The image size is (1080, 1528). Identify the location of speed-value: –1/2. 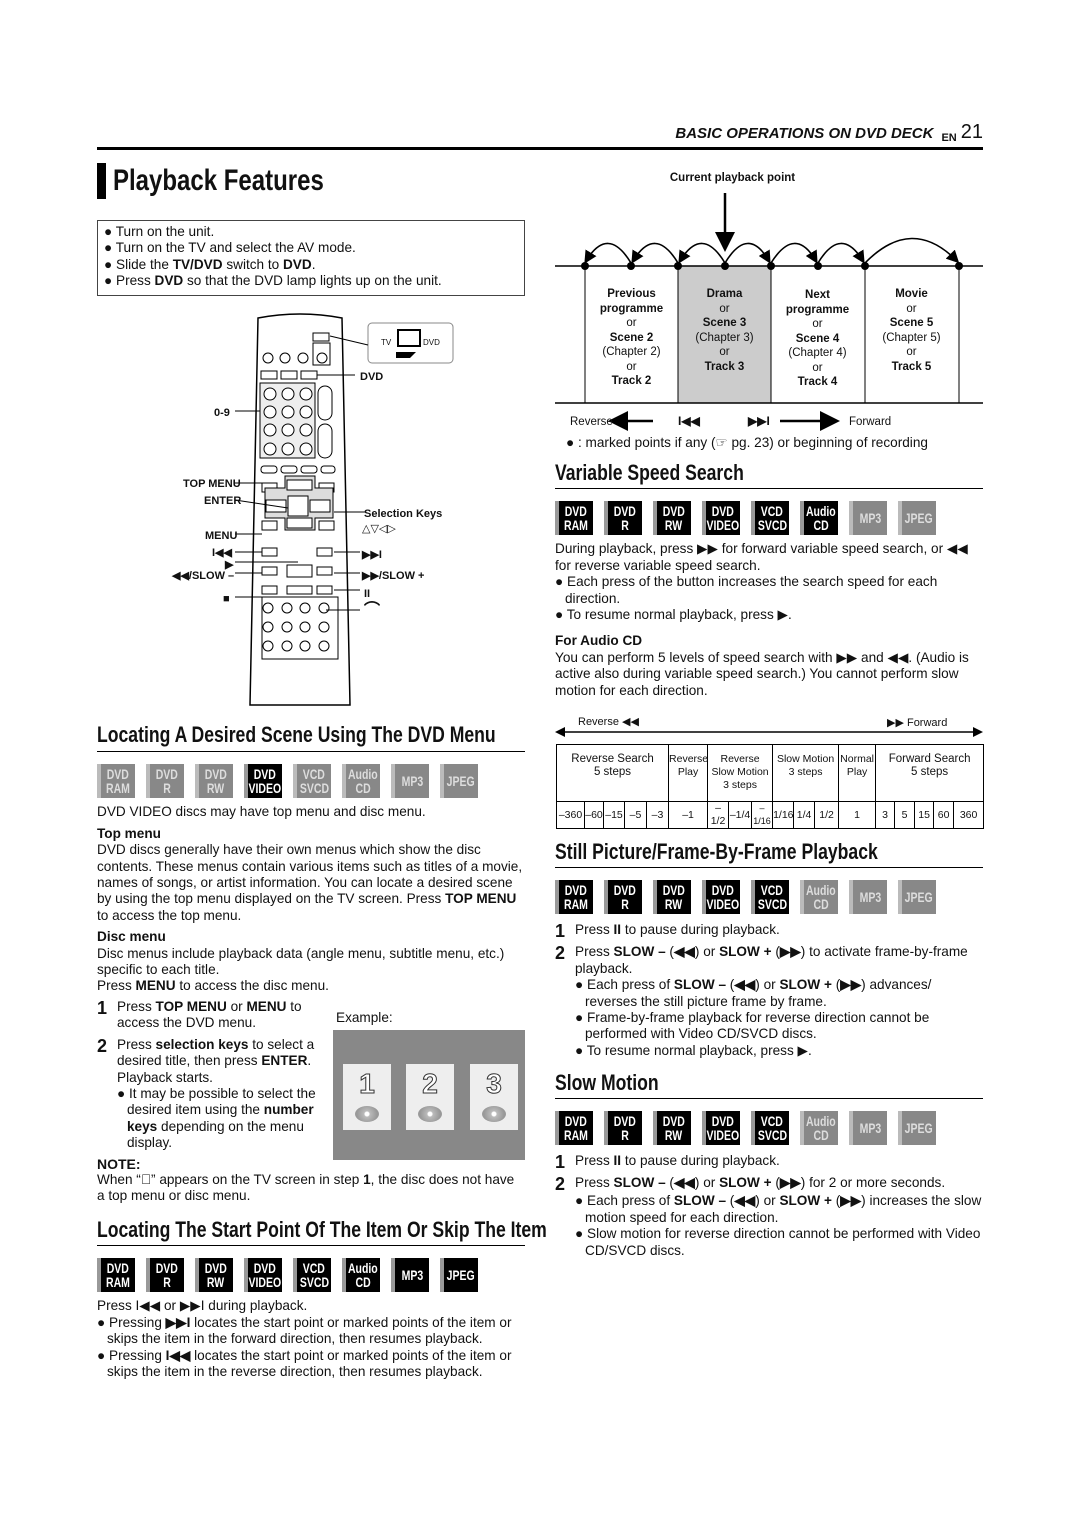
(718, 815).